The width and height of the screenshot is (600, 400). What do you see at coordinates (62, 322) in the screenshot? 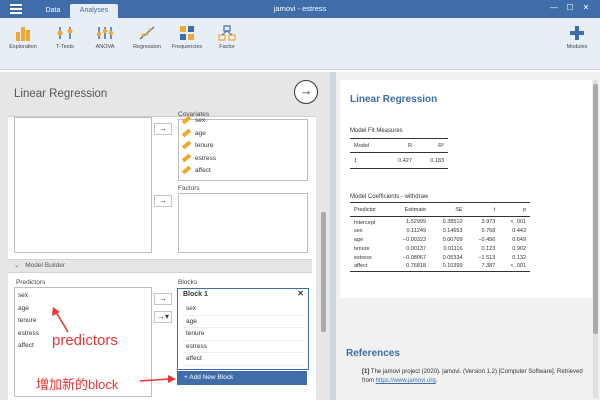
I see `predictors-arrow` at bounding box center [62, 322].